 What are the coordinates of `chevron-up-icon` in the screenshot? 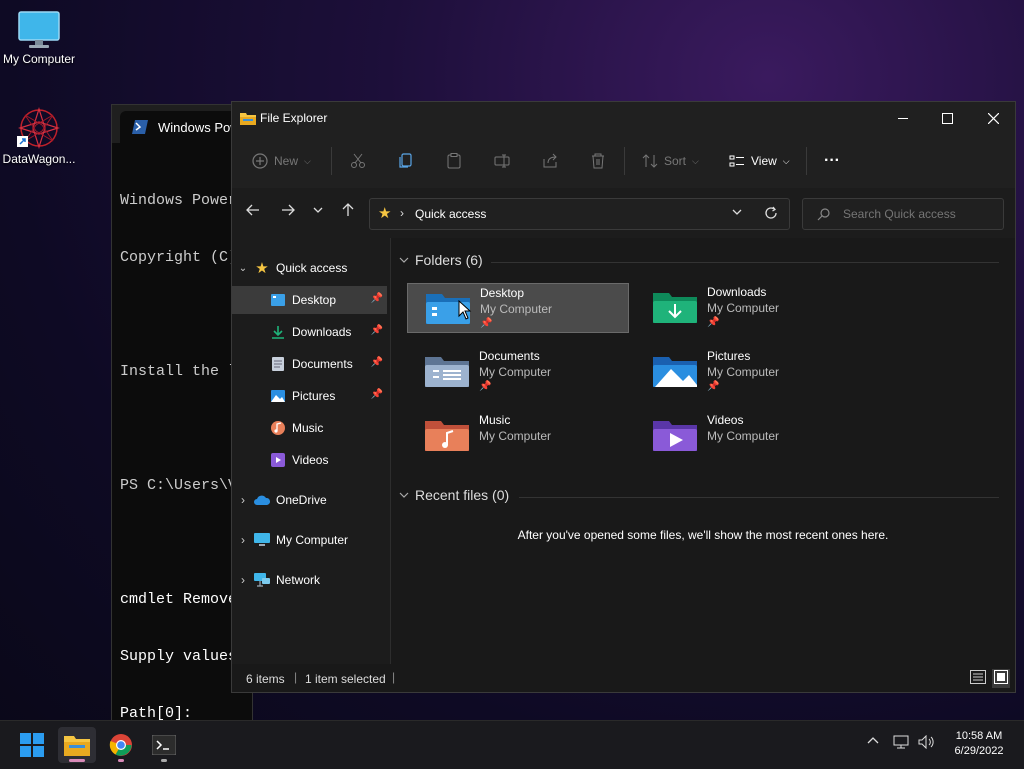 It's located at (873, 740).